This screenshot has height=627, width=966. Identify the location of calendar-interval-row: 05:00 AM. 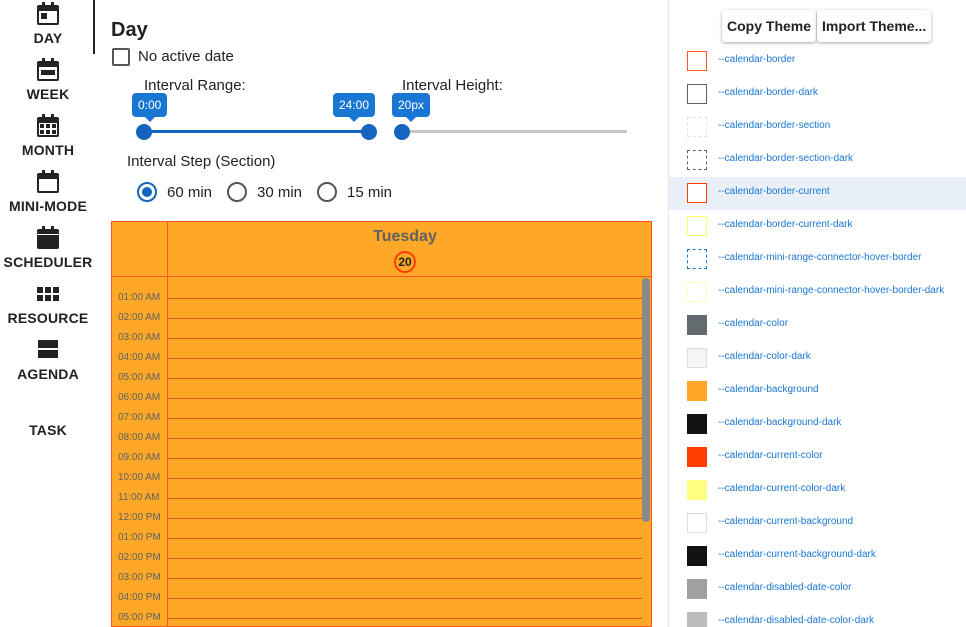
(381, 385).